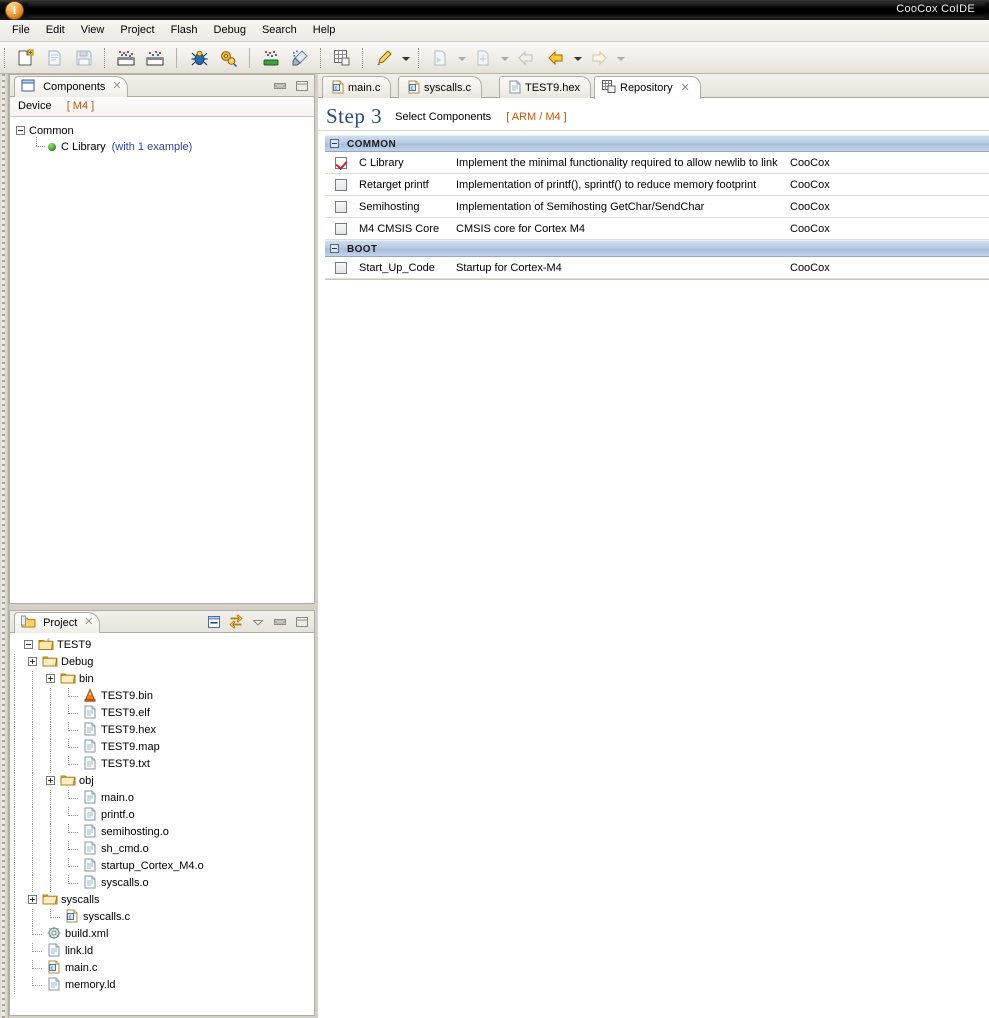  What do you see at coordinates (556, 58) in the screenshot?
I see `back-history-icon` at bounding box center [556, 58].